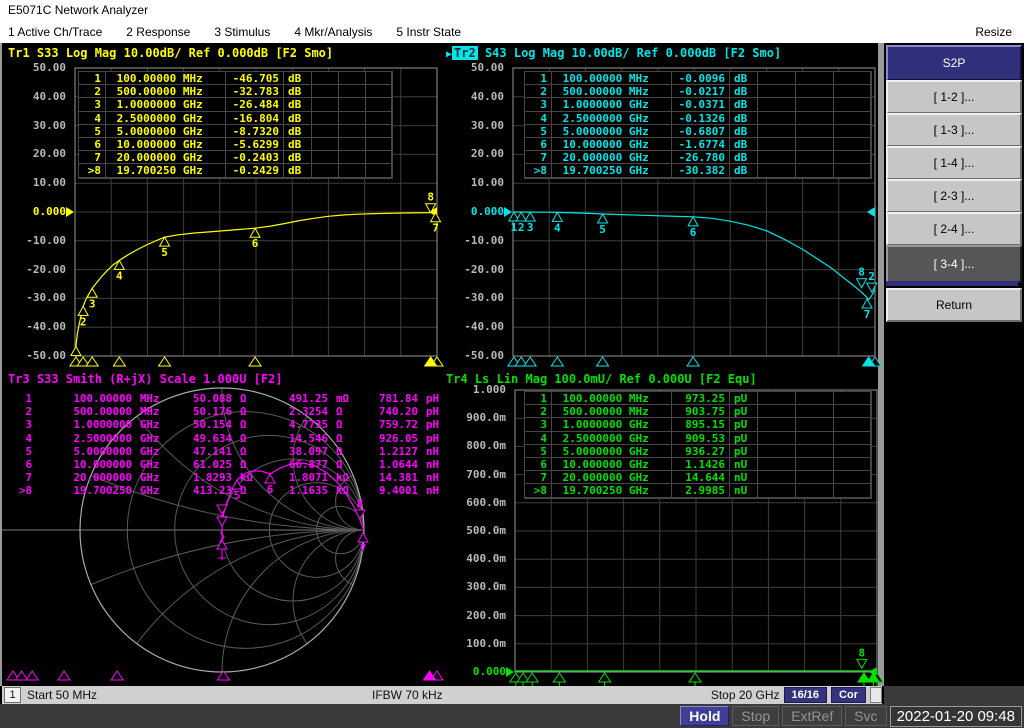 The image size is (1024, 728). Describe the element at coordinates (612, 105) in the screenshot. I see `tr2-marker-cell: 1.0000000 GHz` at that location.